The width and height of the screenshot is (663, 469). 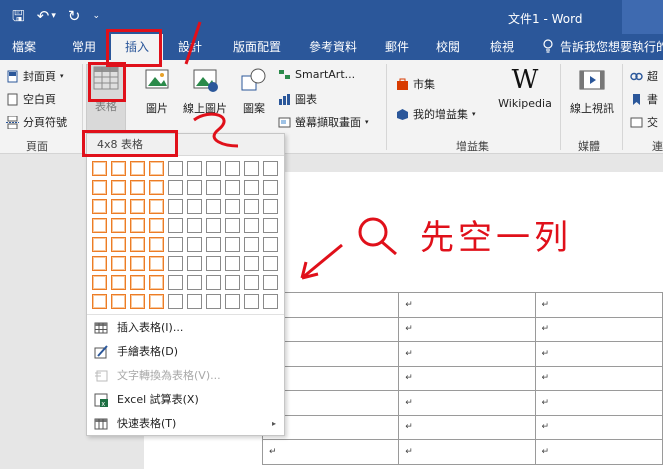 What do you see at coordinates (185, 352) in the screenshot?
I see `draw-table-menu-item: 手繪表格(D)` at bounding box center [185, 352].